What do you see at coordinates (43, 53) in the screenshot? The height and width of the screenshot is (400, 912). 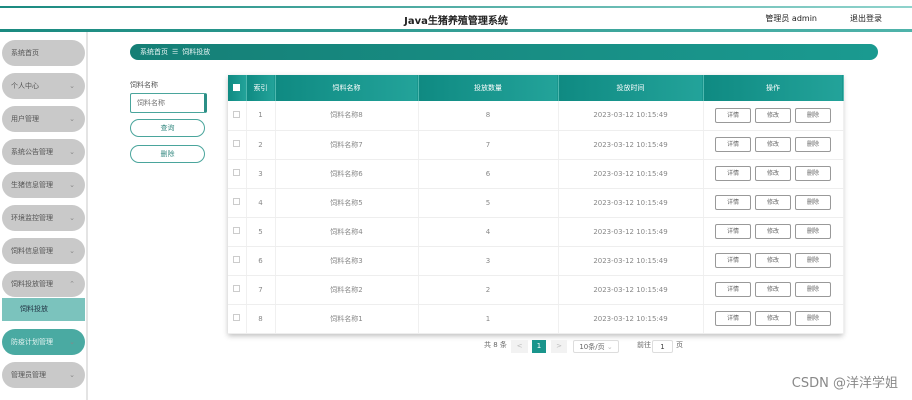 I see `sidebar-item: 系统首页` at bounding box center [43, 53].